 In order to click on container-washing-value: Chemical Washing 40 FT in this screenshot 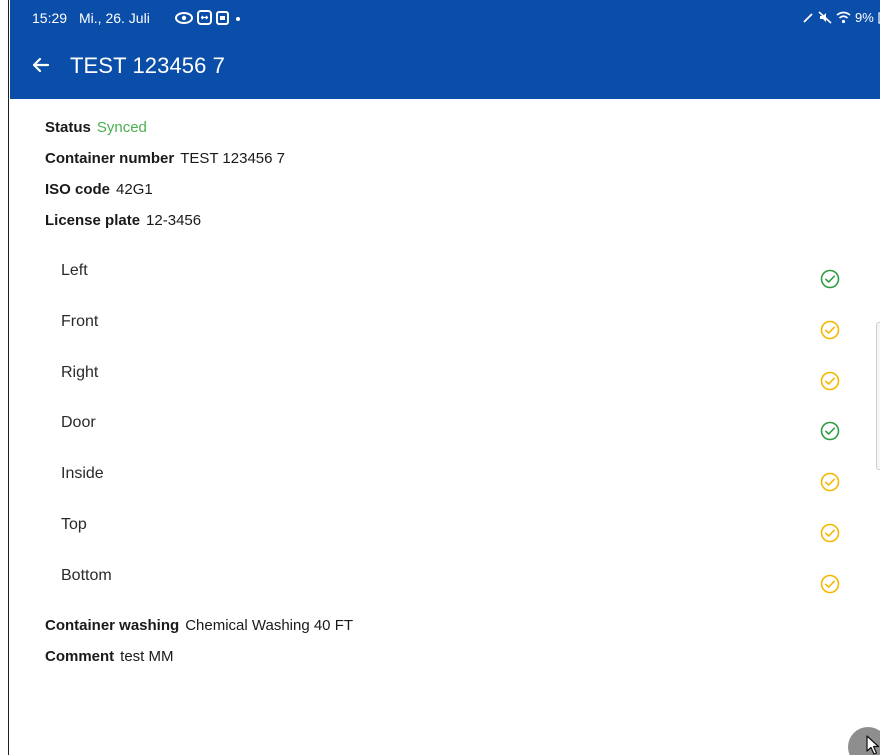, I will do `click(269, 625)`.